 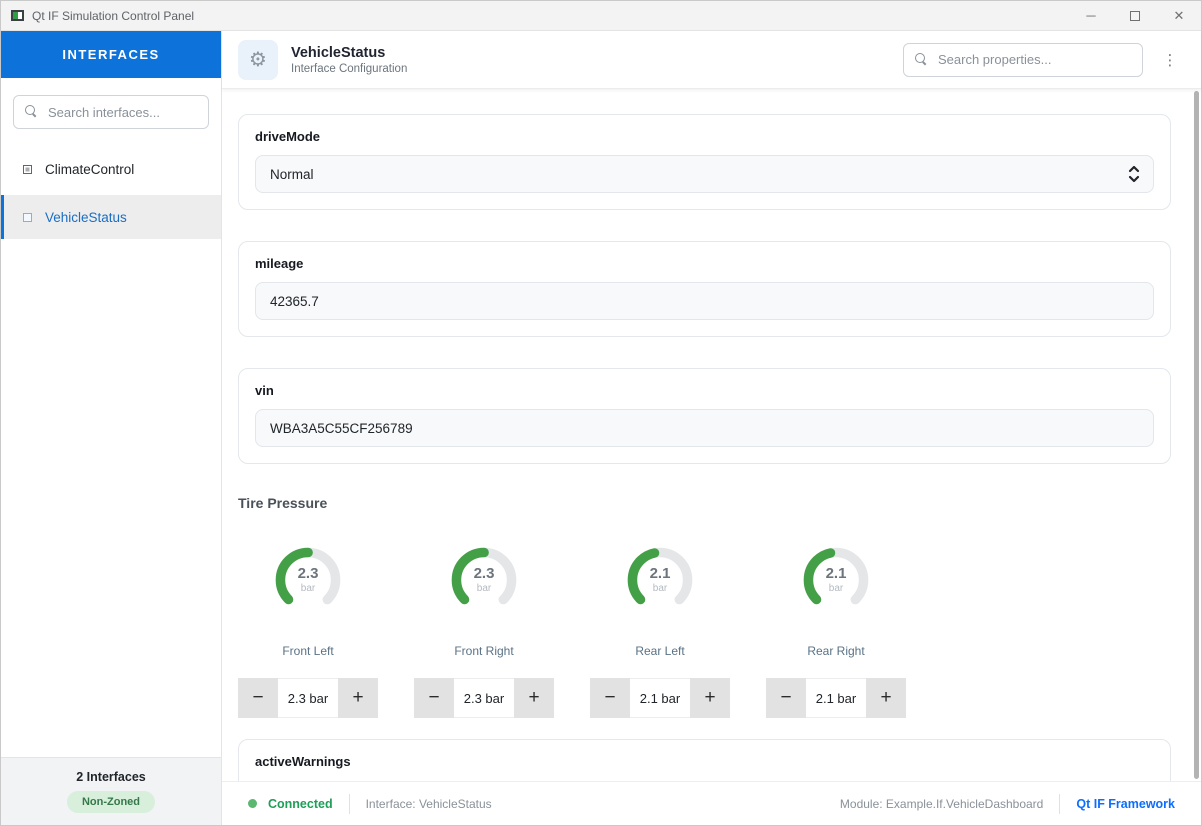 What do you see at coordinates (303, 761) in the screenshot?
I see `field-label: activeWarnings` at bounding box center [303, 761].